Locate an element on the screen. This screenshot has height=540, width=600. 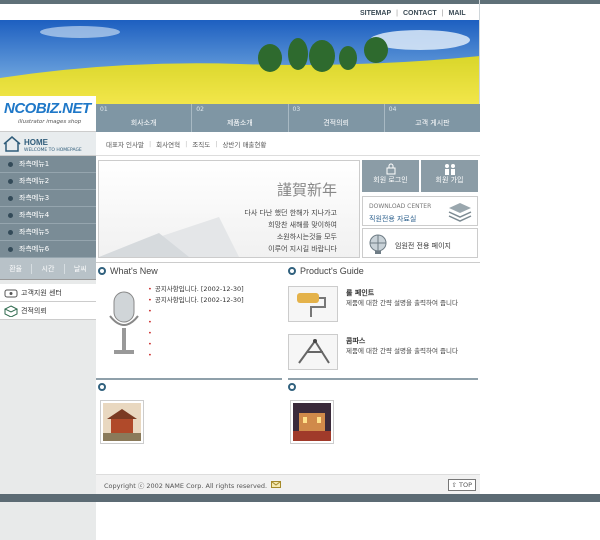
menu-number: 04 is located at coordinates (392, 109).